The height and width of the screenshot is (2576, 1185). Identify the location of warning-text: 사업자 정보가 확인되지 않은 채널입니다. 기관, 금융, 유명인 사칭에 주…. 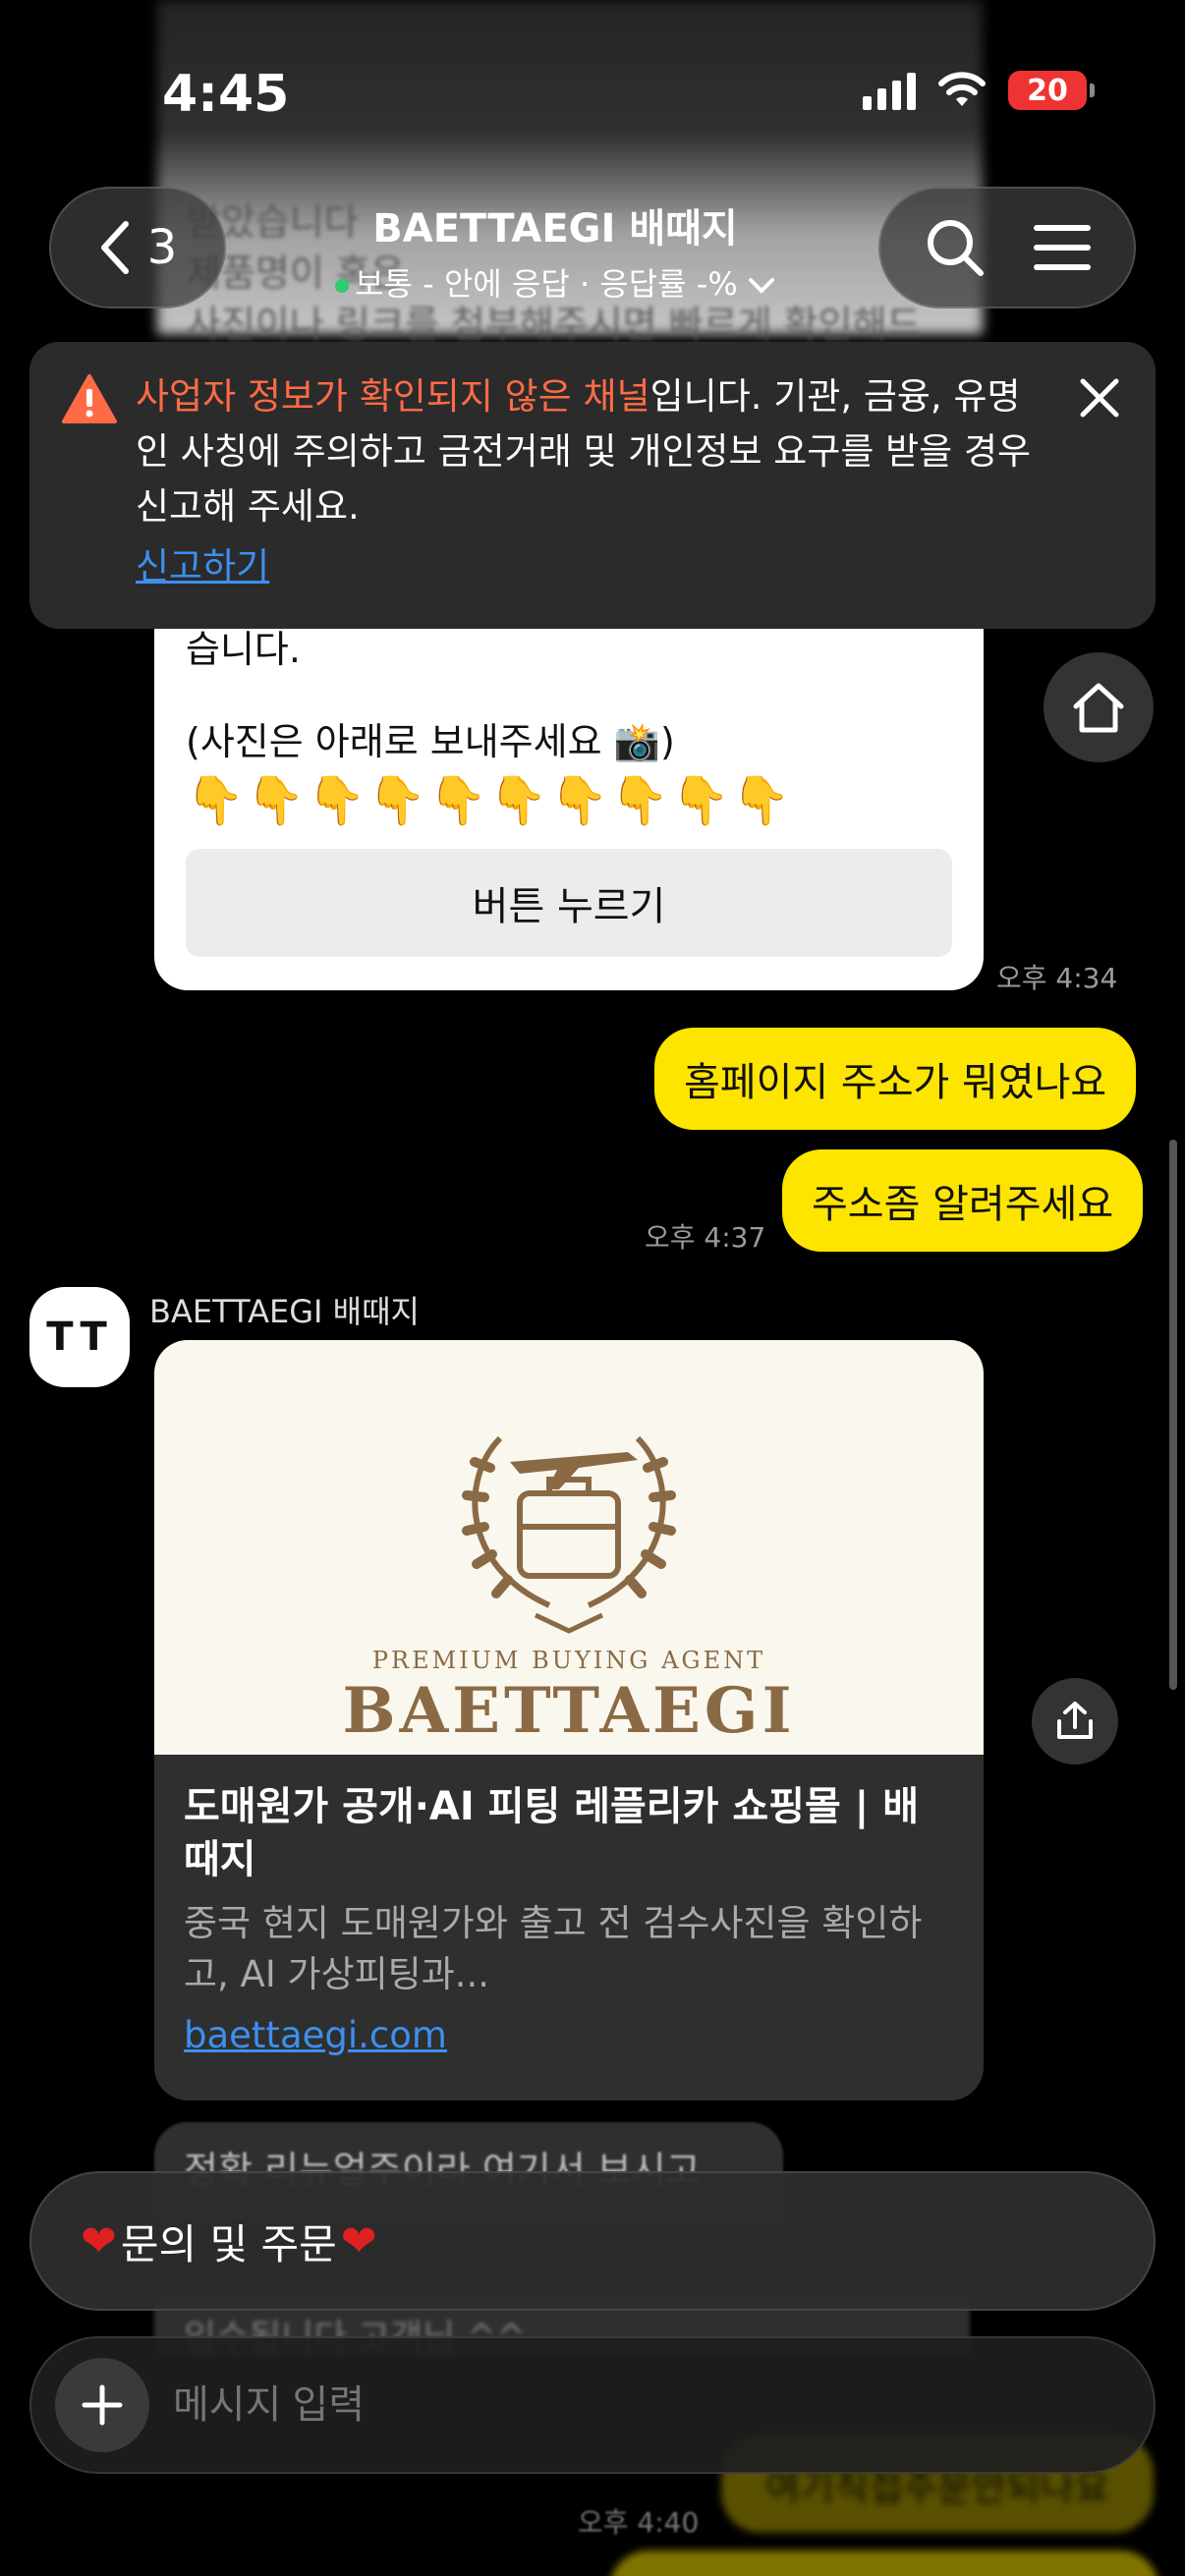
(592, 451).